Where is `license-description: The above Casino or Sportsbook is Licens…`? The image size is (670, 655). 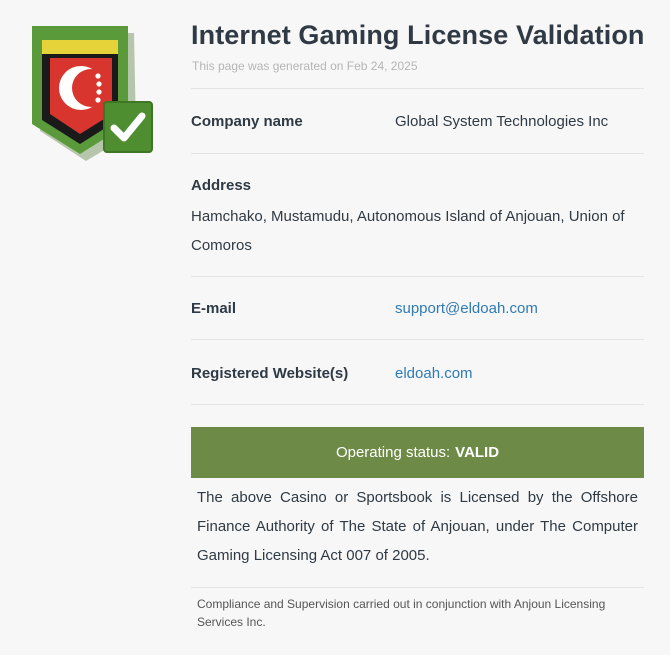 license-description: The above Casino or Sportsbook is Licens… is located at coordinates (417, 526).